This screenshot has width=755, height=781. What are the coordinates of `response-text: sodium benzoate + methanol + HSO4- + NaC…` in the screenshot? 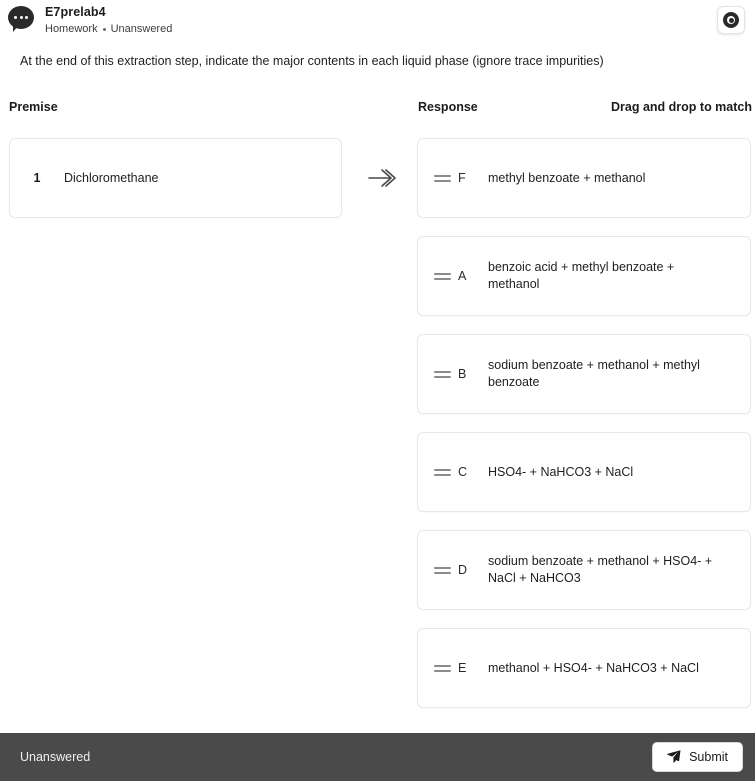 It's located at (600, 569).